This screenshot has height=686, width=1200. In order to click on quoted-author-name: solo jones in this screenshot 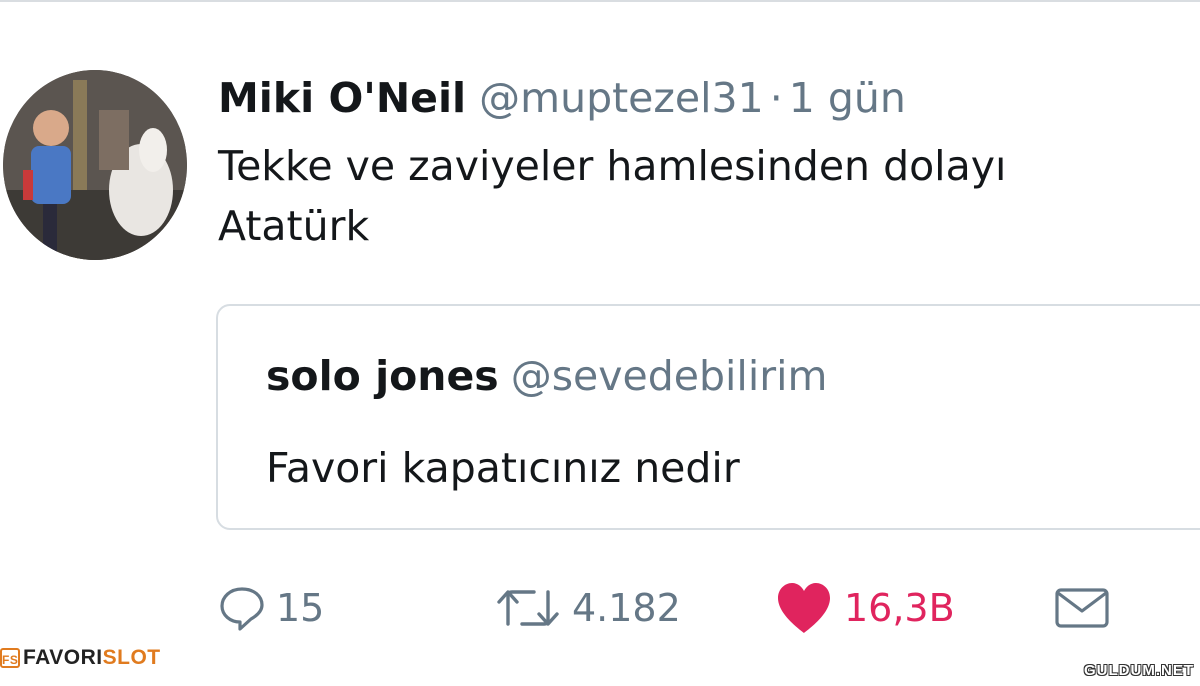, I will do `click(382, 376)`.